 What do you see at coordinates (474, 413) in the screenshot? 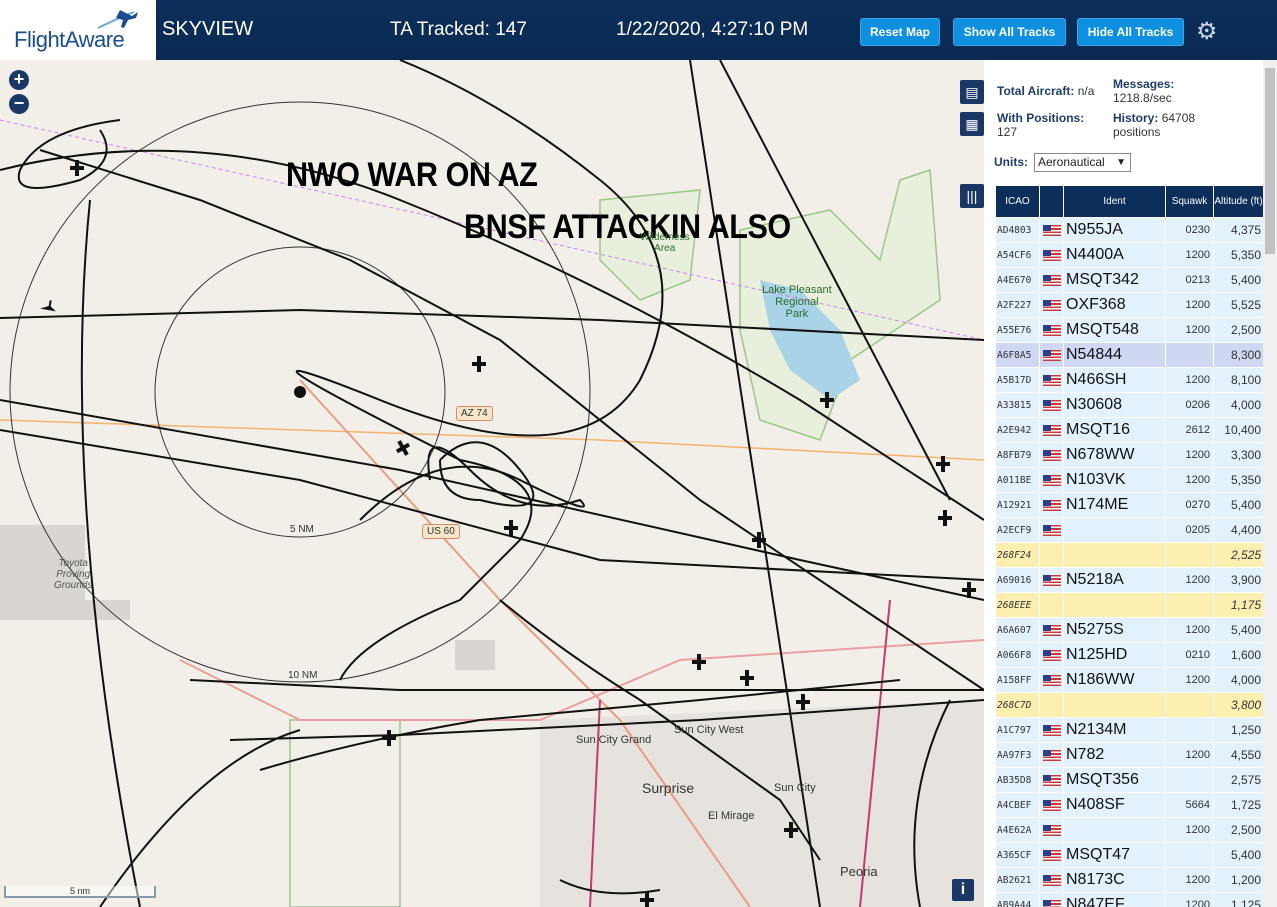
I see `az74-shield: AZ 74` at bounding box center [474, 413].